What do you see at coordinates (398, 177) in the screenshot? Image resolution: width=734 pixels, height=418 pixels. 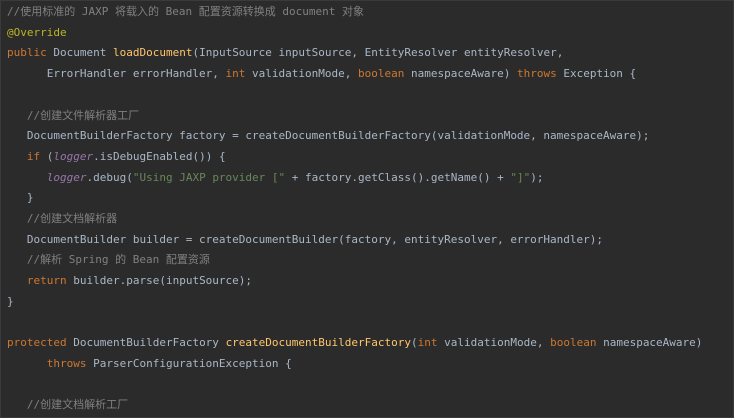 I see `code-token-plain: + factory.getClass().getName() +` at bounding box center [398, 177].